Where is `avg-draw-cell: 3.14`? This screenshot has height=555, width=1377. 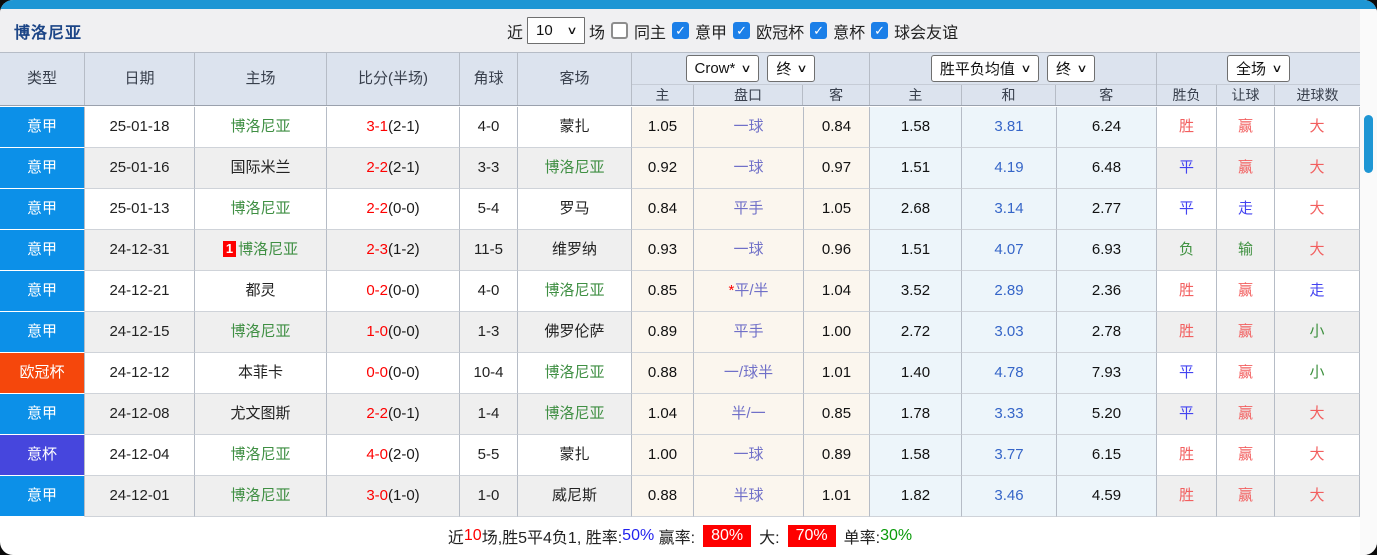 avg-draw-cell: 3.14 is located at coordinates (1009, 209).